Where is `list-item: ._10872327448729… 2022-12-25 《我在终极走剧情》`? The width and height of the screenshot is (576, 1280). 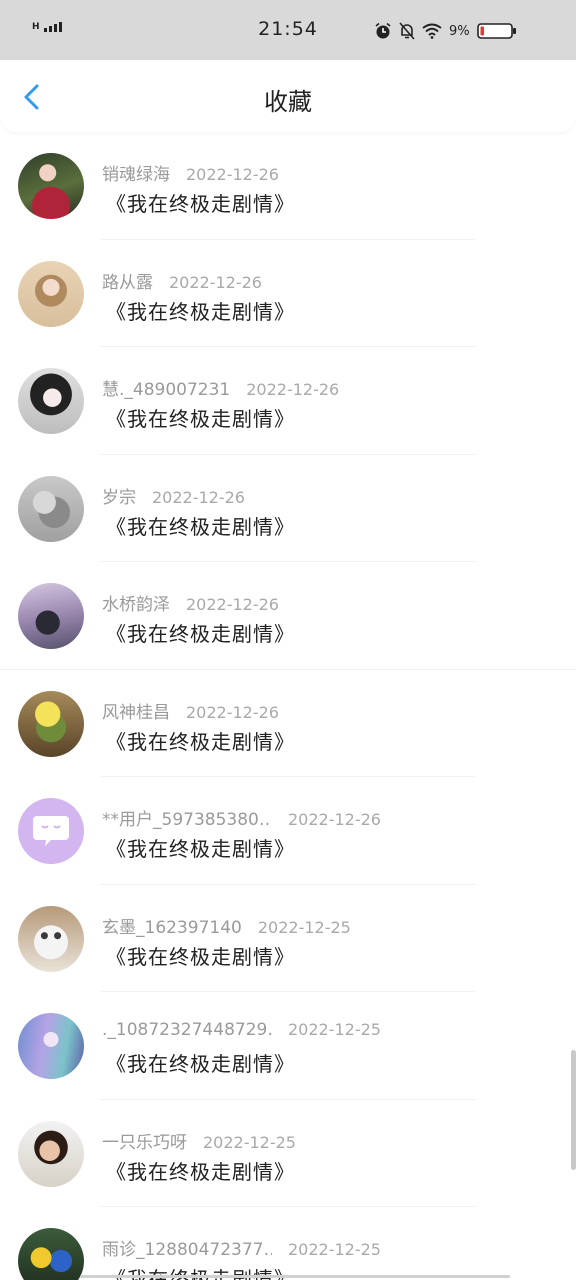 list-item: ._10872327448729… 2022-12-25 《我在终极走剧情》 is located at coordinates (288, 1046).